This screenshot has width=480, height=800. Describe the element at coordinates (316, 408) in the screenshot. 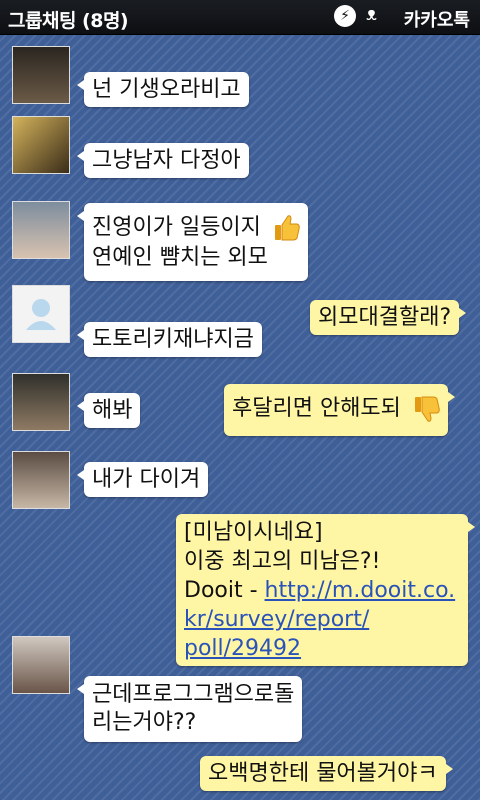

I see `message-text: 후달리면 안해도되` at that location.